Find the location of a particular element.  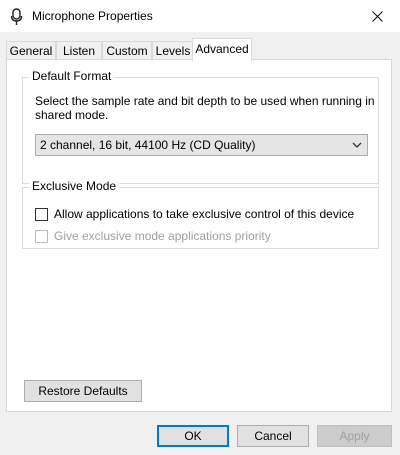

allow-exclusive-checkbox is located at coordinates (41, 214).